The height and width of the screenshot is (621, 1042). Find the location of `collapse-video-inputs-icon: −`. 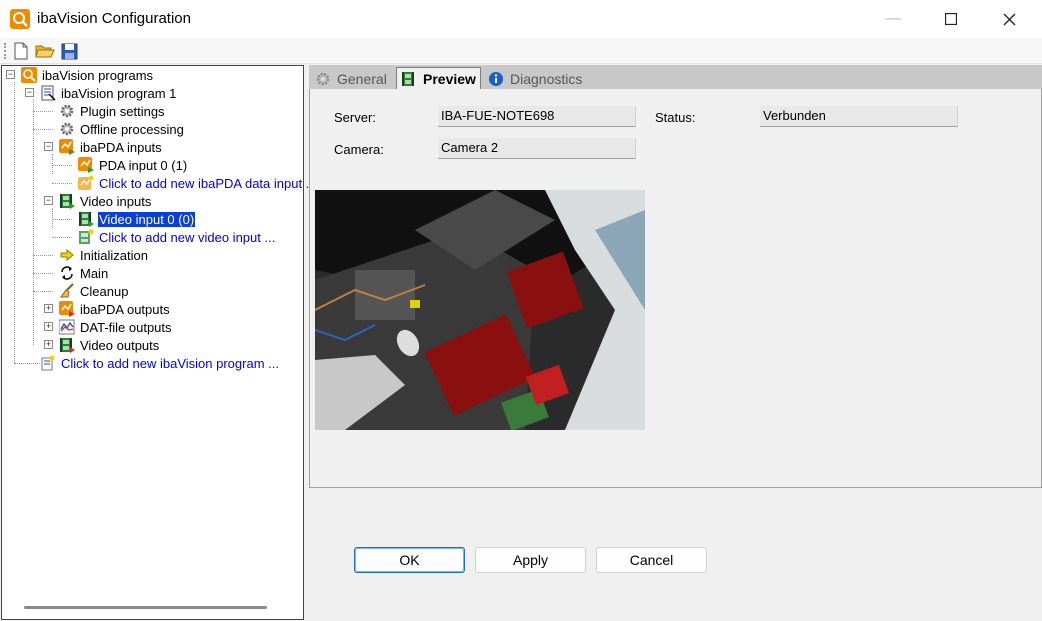

collapse-video-inputs-icon: − is located at coordinates (48, 200).